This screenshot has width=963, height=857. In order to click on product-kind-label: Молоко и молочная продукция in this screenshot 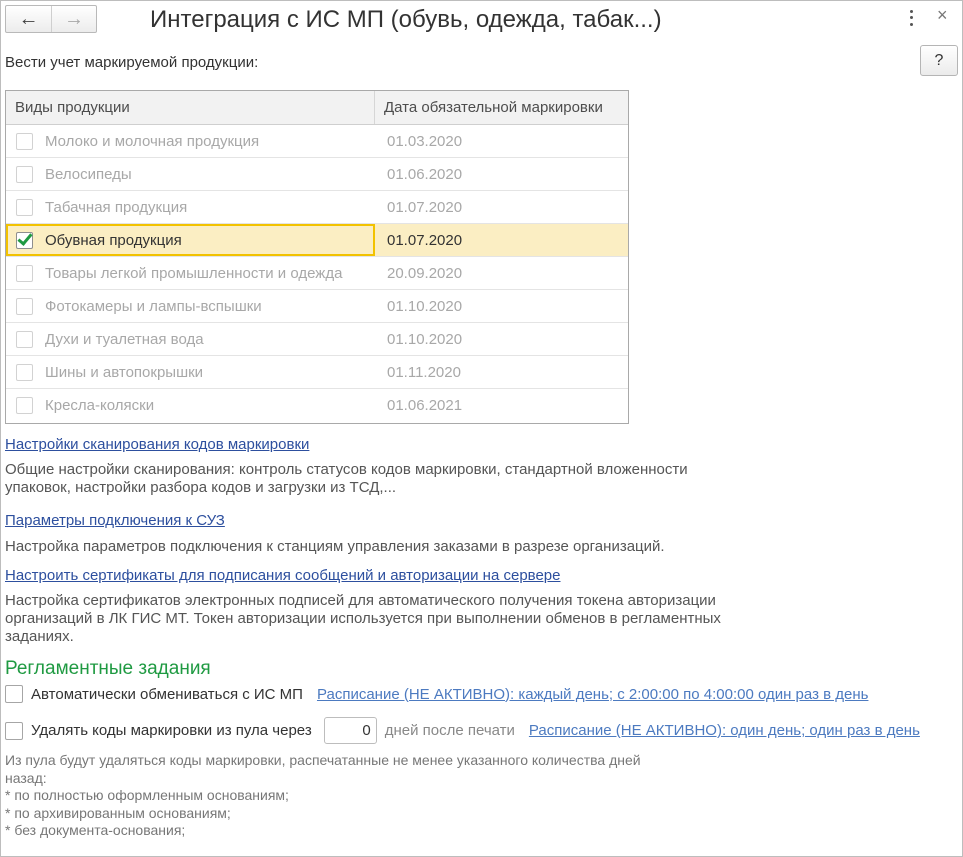, I will do `click(152, 141)`.